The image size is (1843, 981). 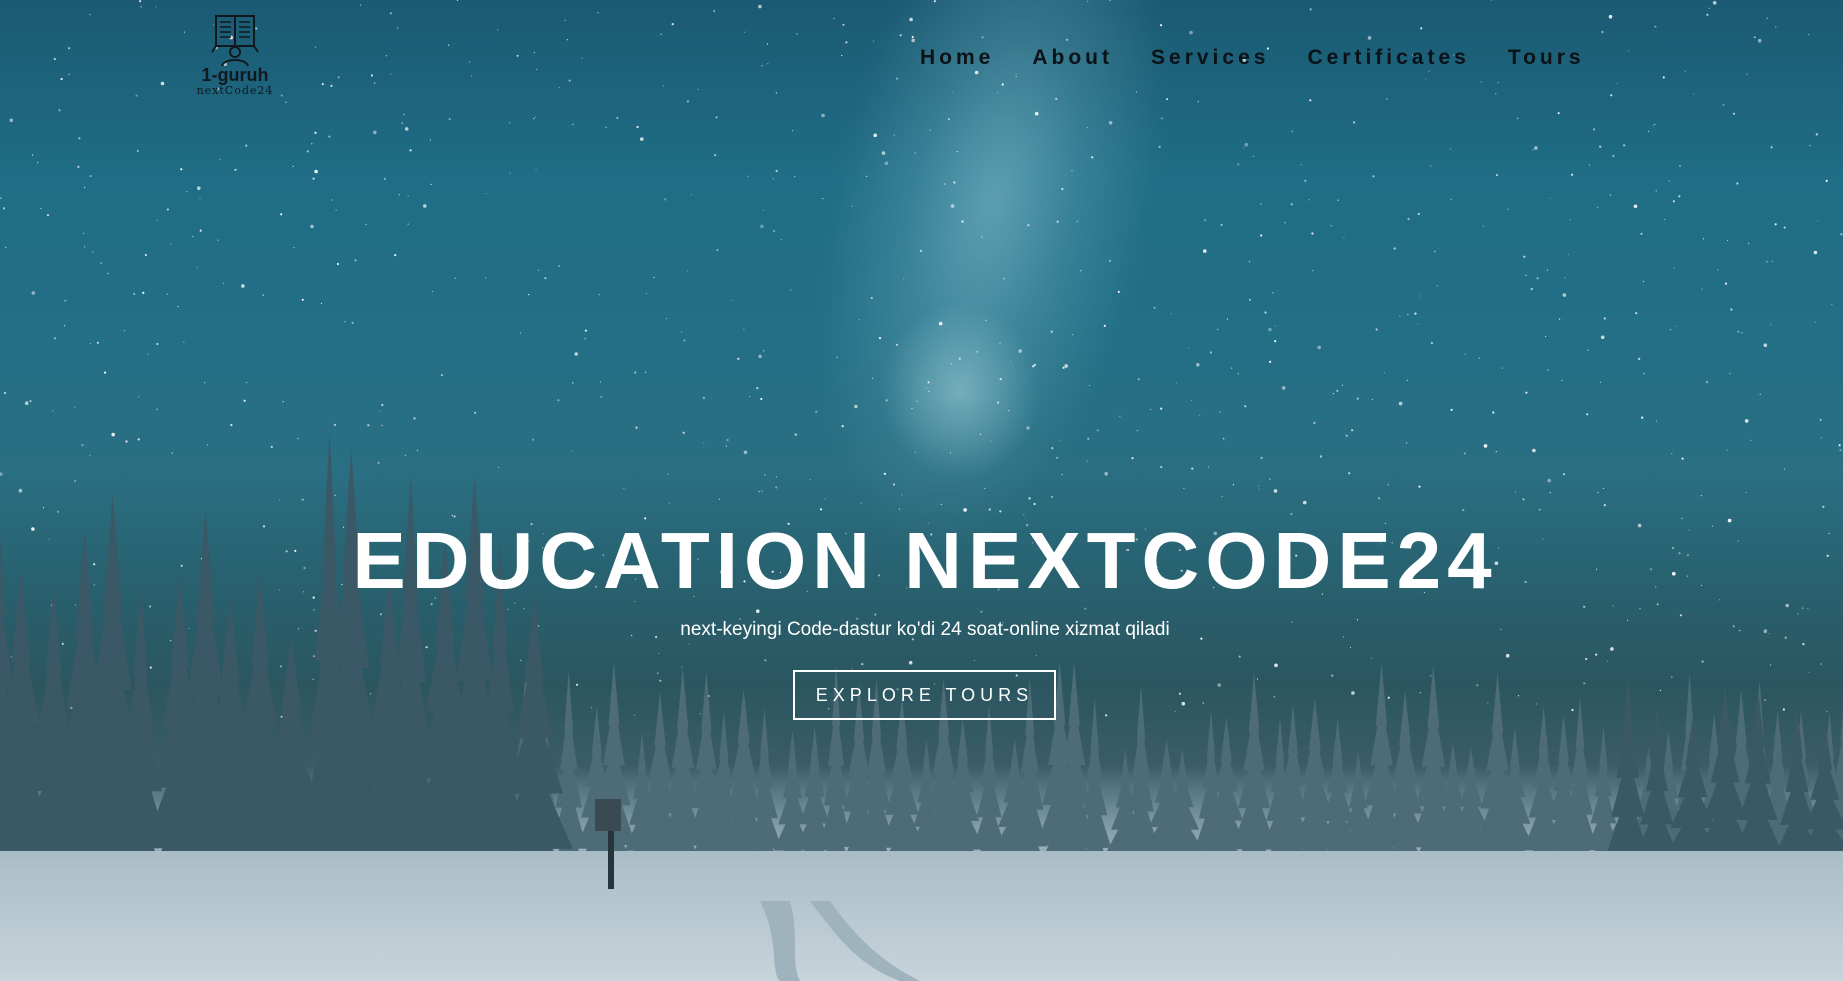 What do you see at coordinates (1072, 58) in the screenshot?
I see `nav-item-about: About` at bounding box center [1072, 58].